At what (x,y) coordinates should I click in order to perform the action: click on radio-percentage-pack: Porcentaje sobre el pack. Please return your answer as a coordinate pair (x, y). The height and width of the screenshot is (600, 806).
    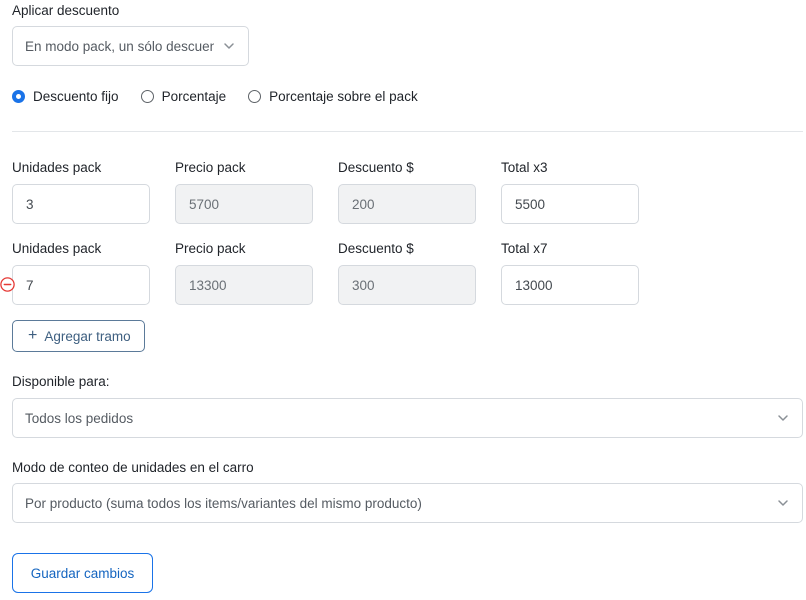
    Looking at the image, I should click on (333, 96).